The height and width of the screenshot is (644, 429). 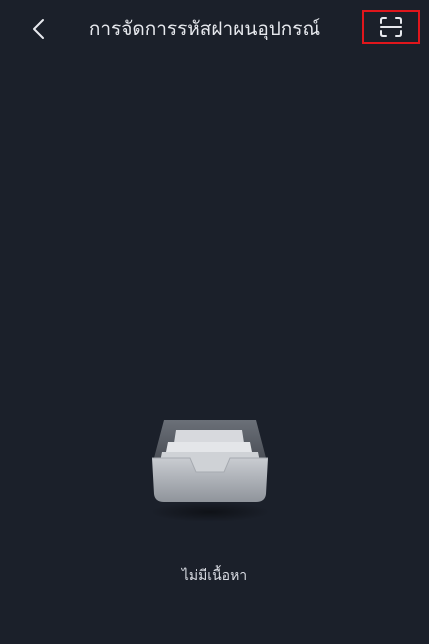 I want to click on empty-message: ไม่มีเนื้อหา, so click(x=214, y=576).